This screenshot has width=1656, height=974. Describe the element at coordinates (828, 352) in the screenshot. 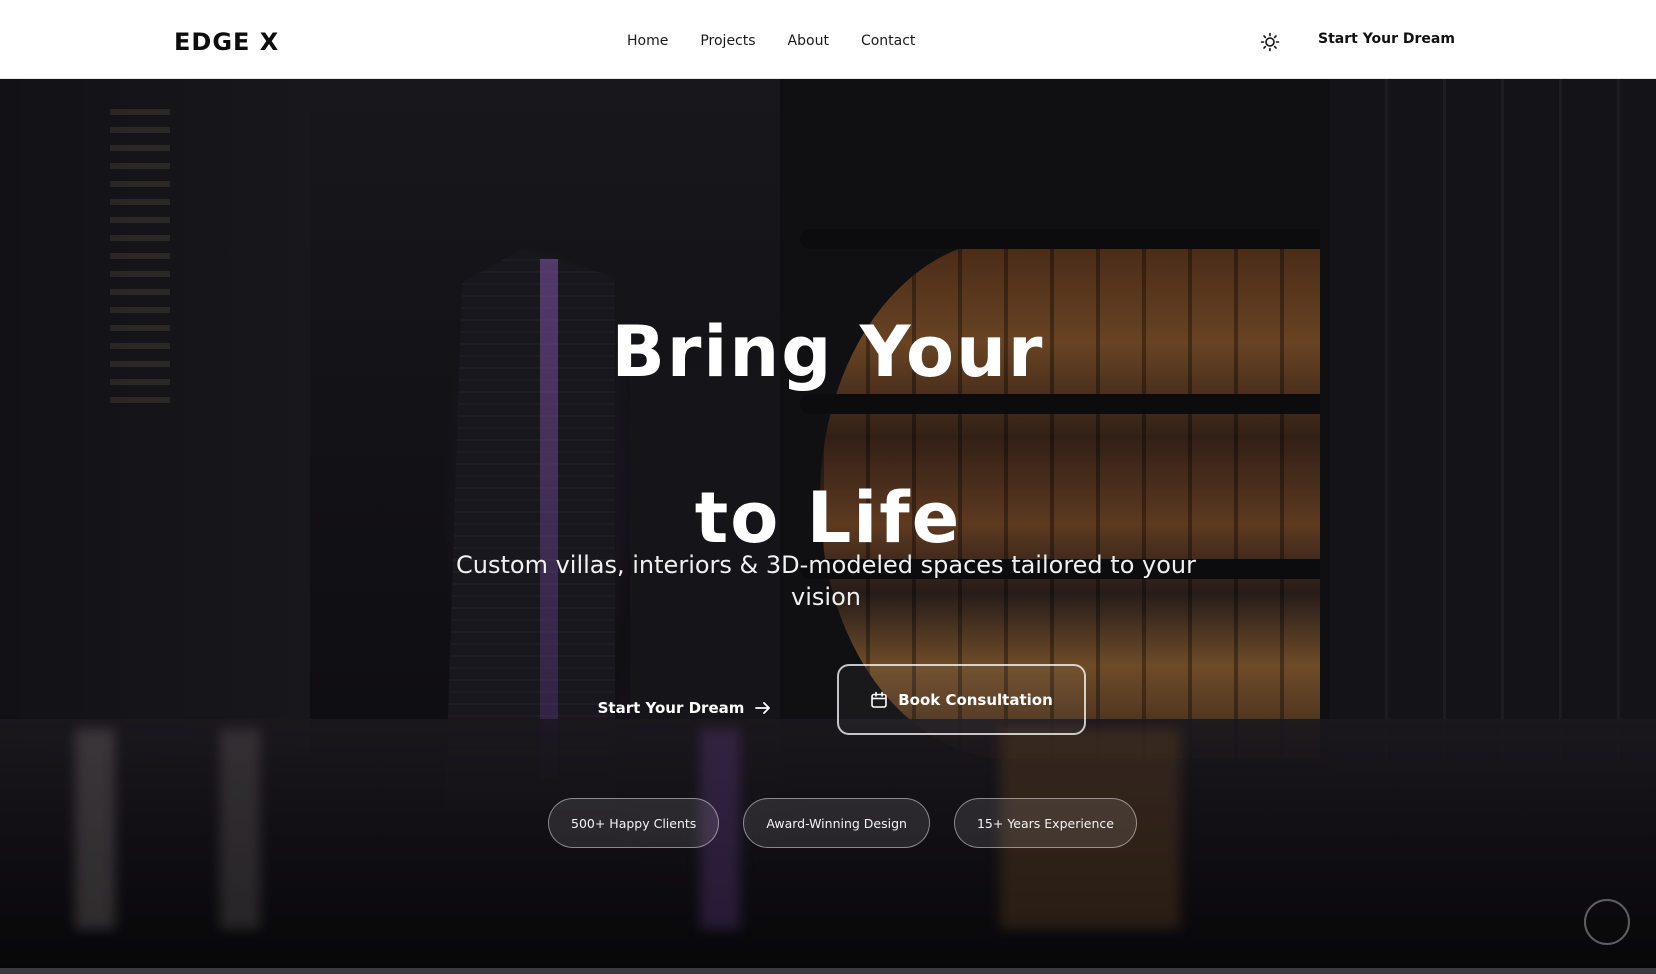

I see `hero-title-line-1: Bring Your` at that location.